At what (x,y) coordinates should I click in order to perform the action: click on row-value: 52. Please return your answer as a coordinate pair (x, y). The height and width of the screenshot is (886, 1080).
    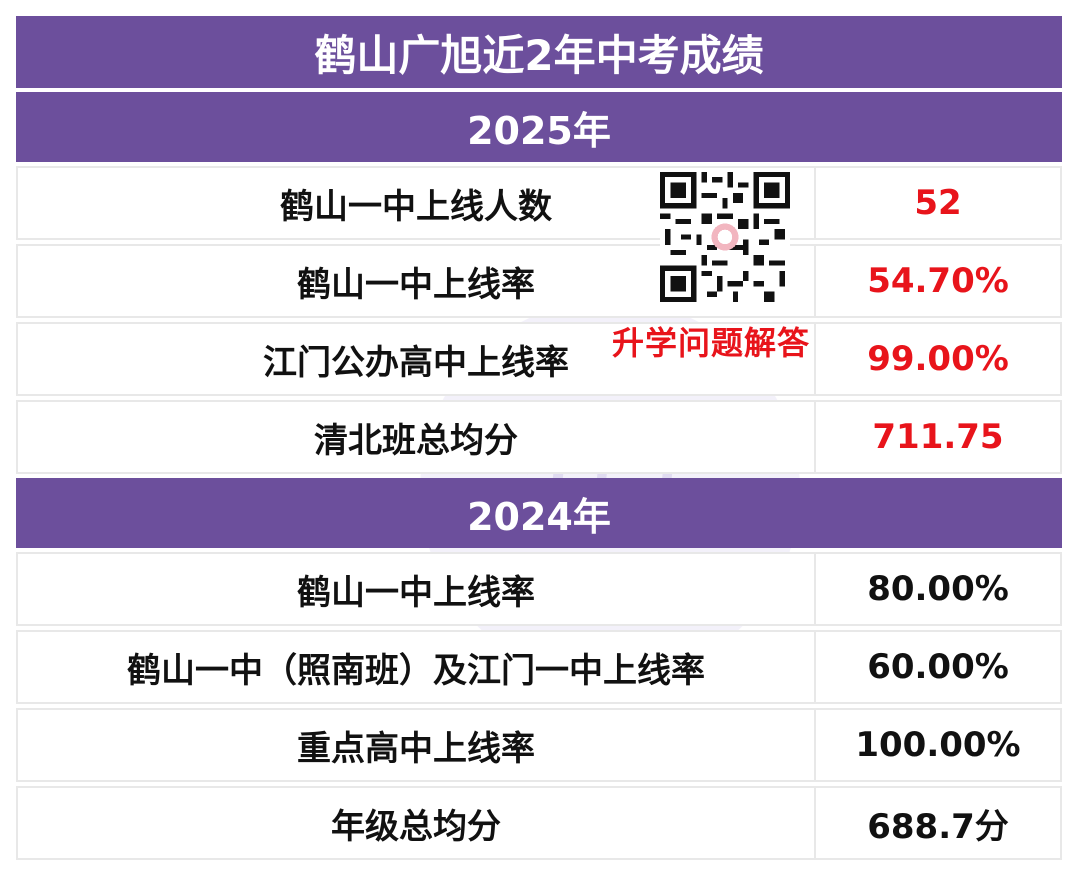
    Looking at the image, I should click on (939, 203).